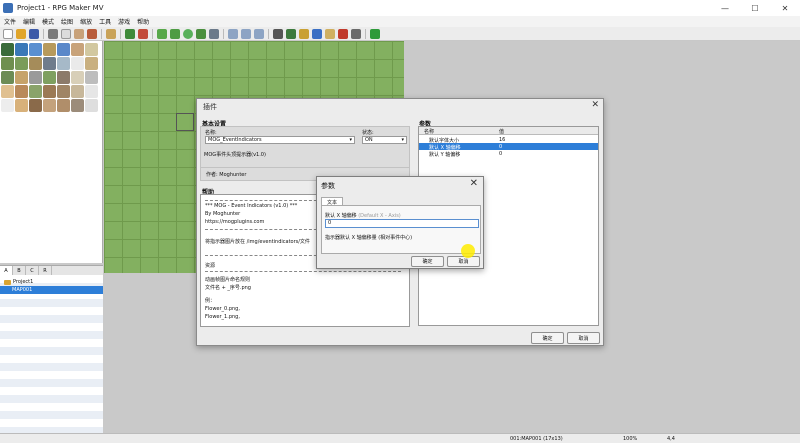  Describe the element at coordinates (21, 33) in the screenshot. I see `open-project-icon` at that location.